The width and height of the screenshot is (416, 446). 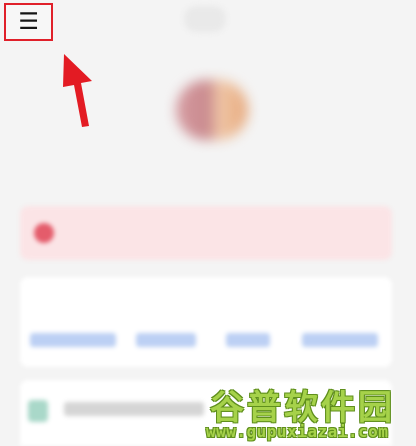 I want to click on username, so click(x=213, y=166).